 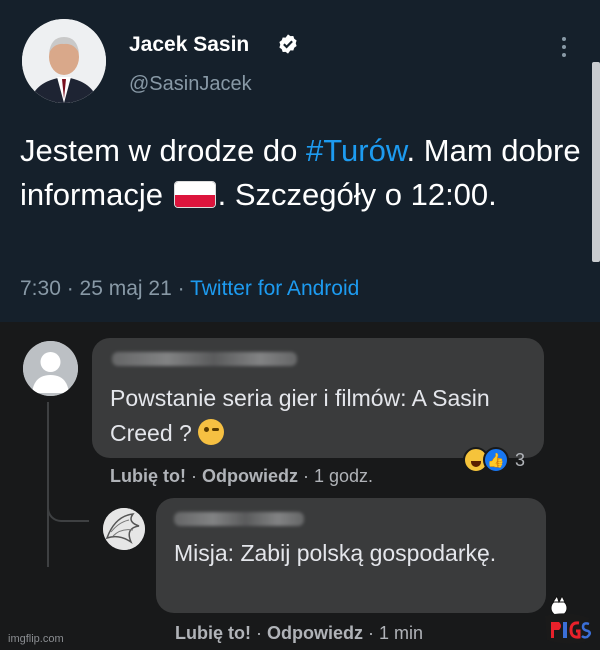 I want to click on reply-text: Misja: Zabij polską gospodarkę., so click(x=335, y=553).